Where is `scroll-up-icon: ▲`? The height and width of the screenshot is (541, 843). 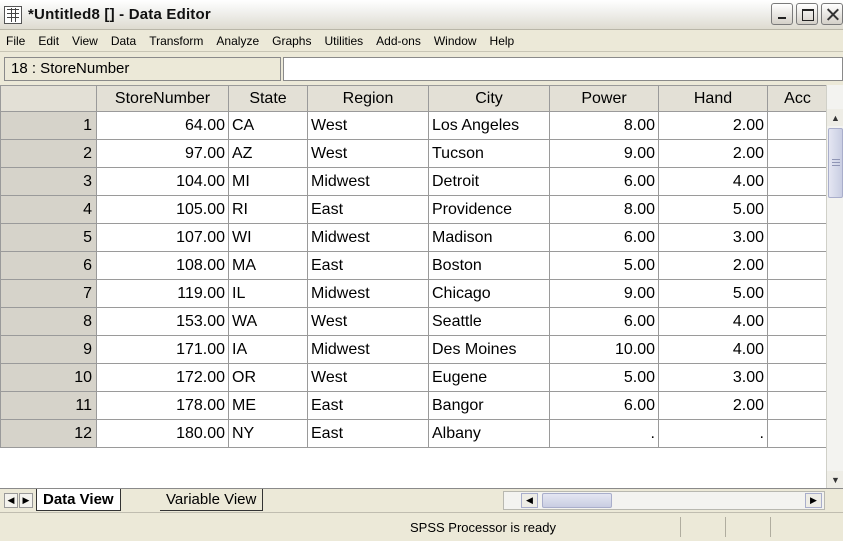 scroll-up-icon: ▲ is located at coordinates (835, 117).